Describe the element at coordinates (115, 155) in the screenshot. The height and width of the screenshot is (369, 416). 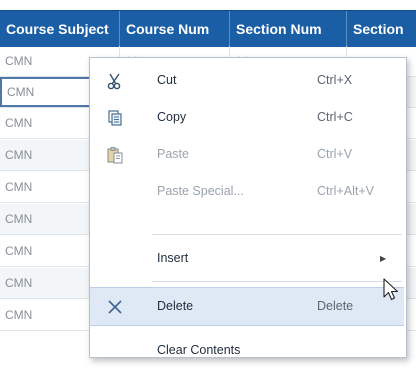
I see `paste-icon` at that location.